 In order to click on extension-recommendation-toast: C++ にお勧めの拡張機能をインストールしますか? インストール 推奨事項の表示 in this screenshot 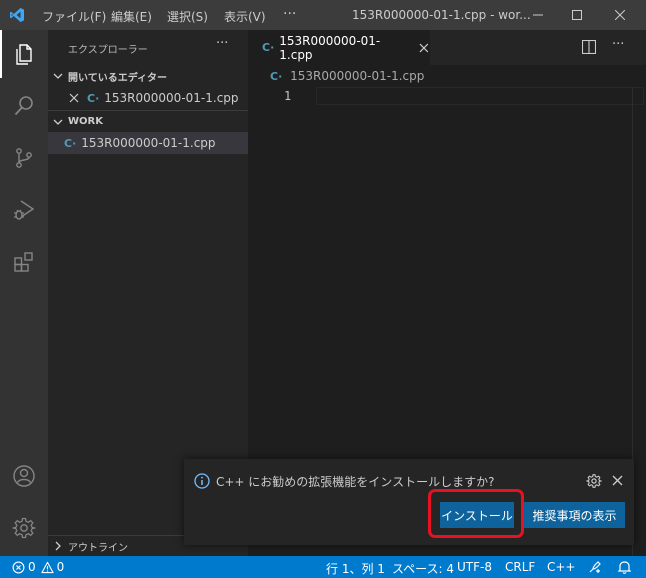, I will do `click(409, 502)`.